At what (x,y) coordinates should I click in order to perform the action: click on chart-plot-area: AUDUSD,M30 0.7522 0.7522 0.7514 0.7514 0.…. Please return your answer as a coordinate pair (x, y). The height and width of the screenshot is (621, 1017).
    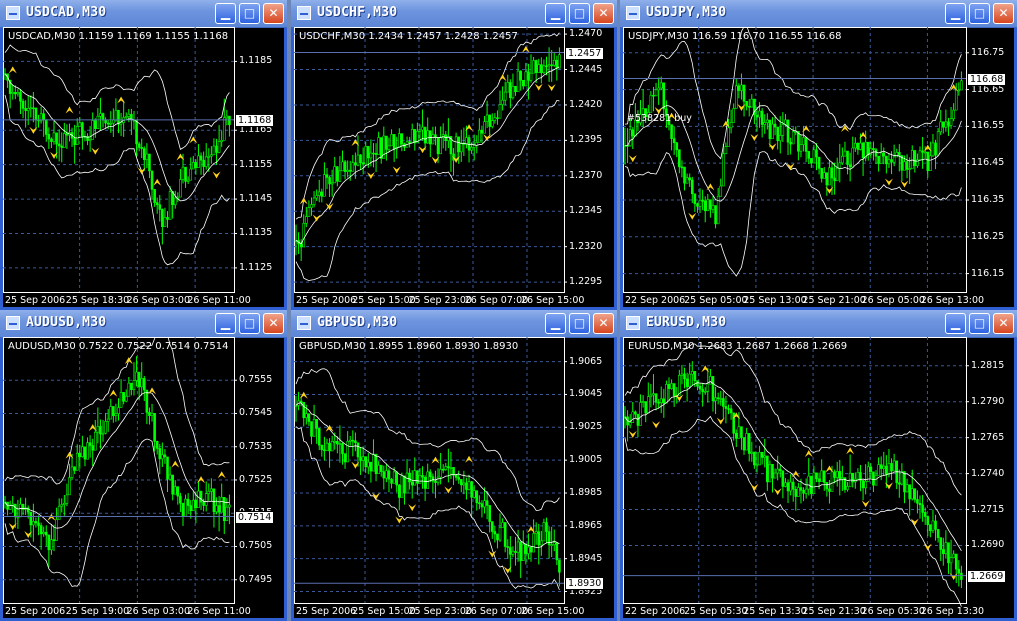
    Looking at the image, I should click on (143, 477).